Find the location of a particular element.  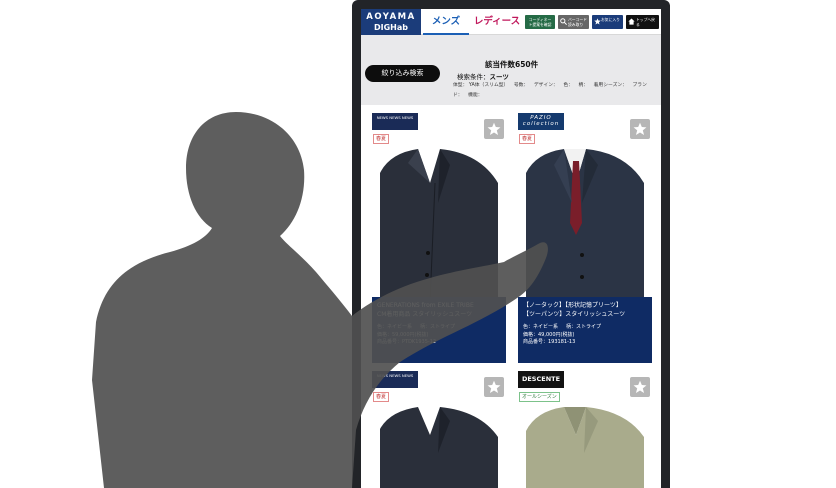

product-card: DESCENTE オールシーズン is located at coordinates (585, 429).